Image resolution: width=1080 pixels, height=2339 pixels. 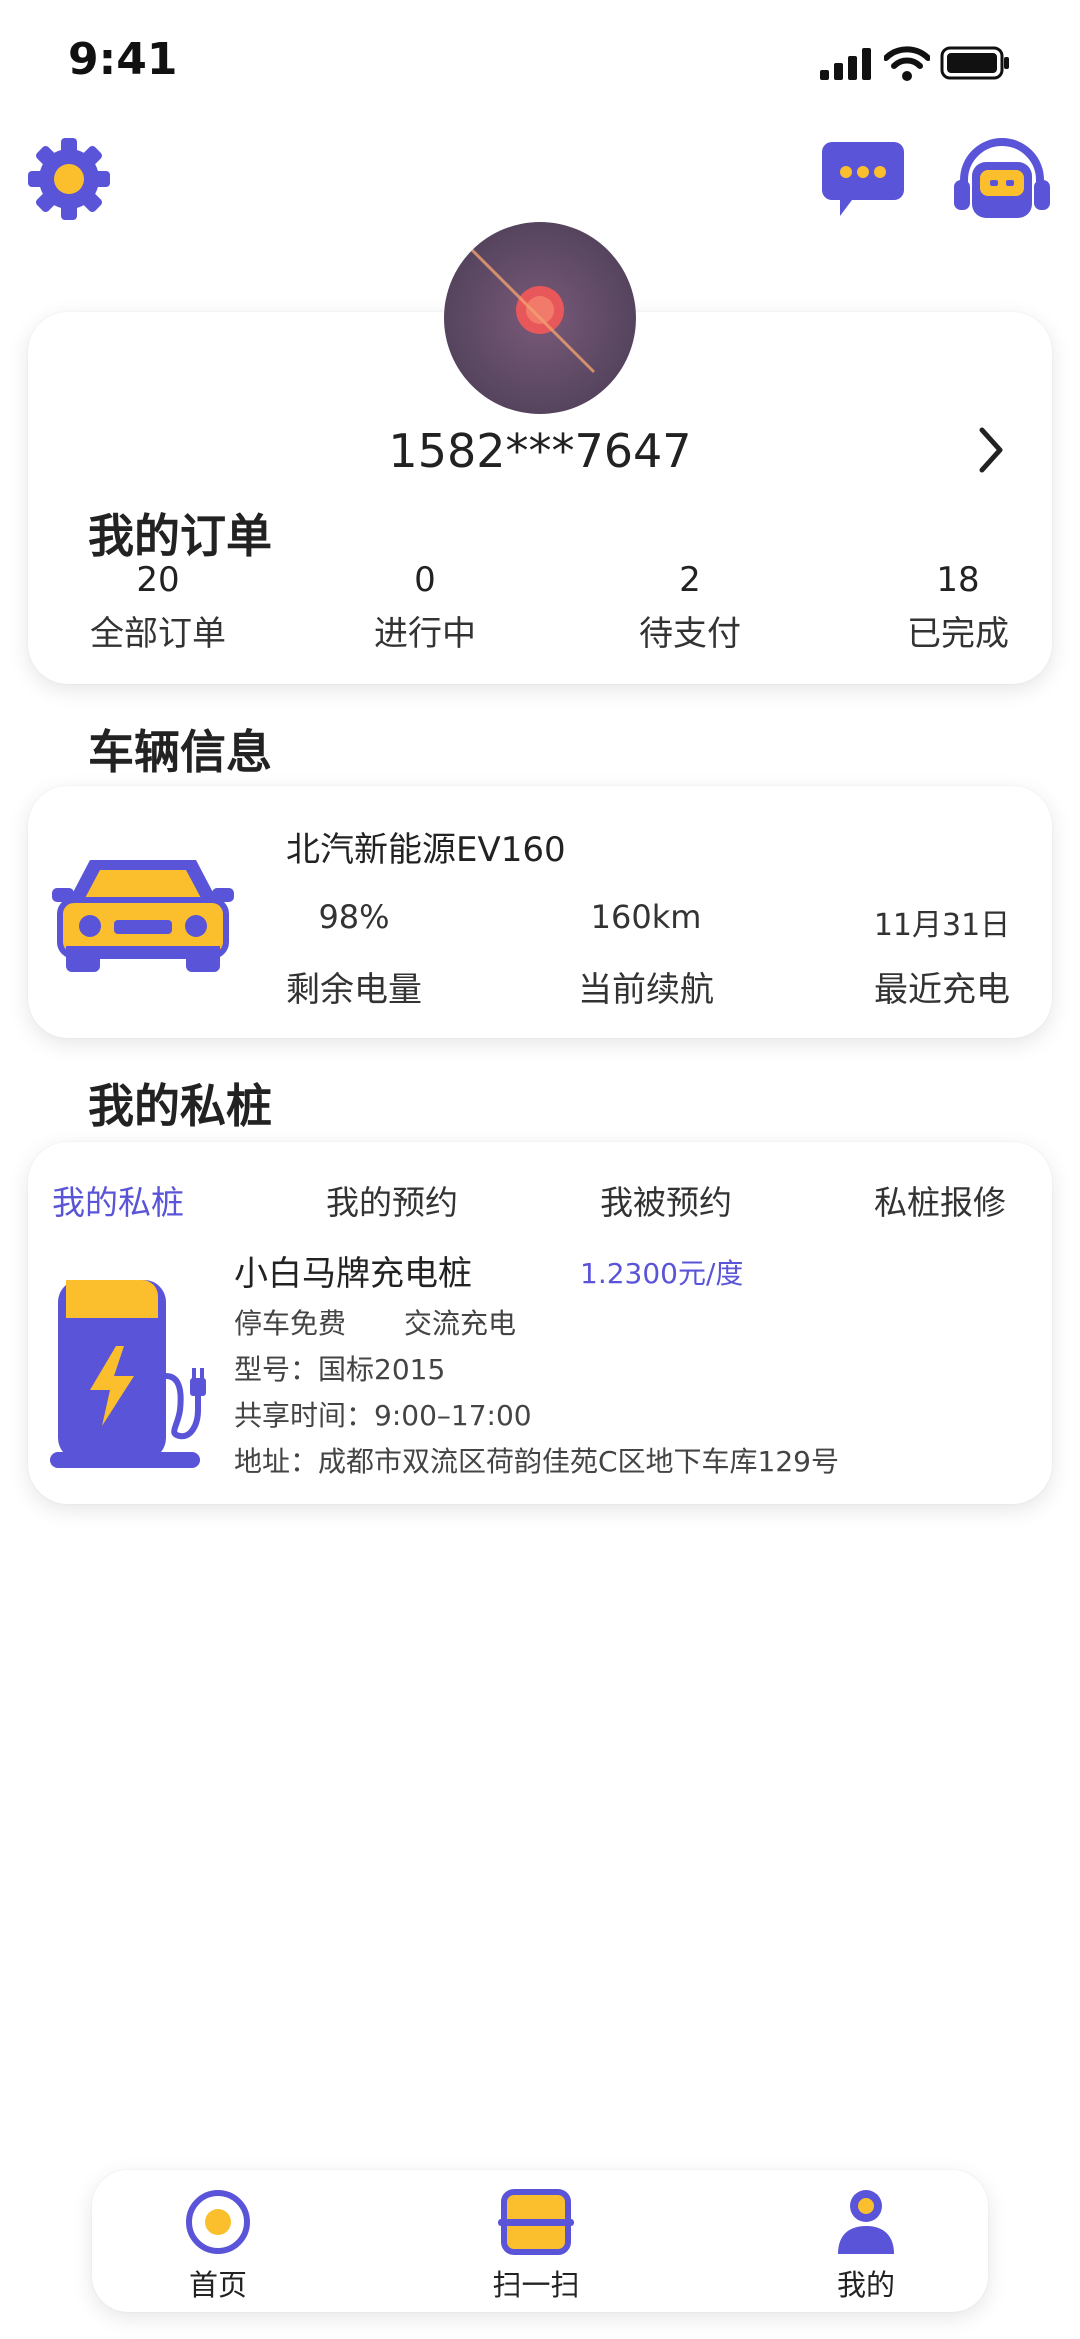 I want to click on tab-pile-repair: 私桩报修, so click(x=940, y=1200).